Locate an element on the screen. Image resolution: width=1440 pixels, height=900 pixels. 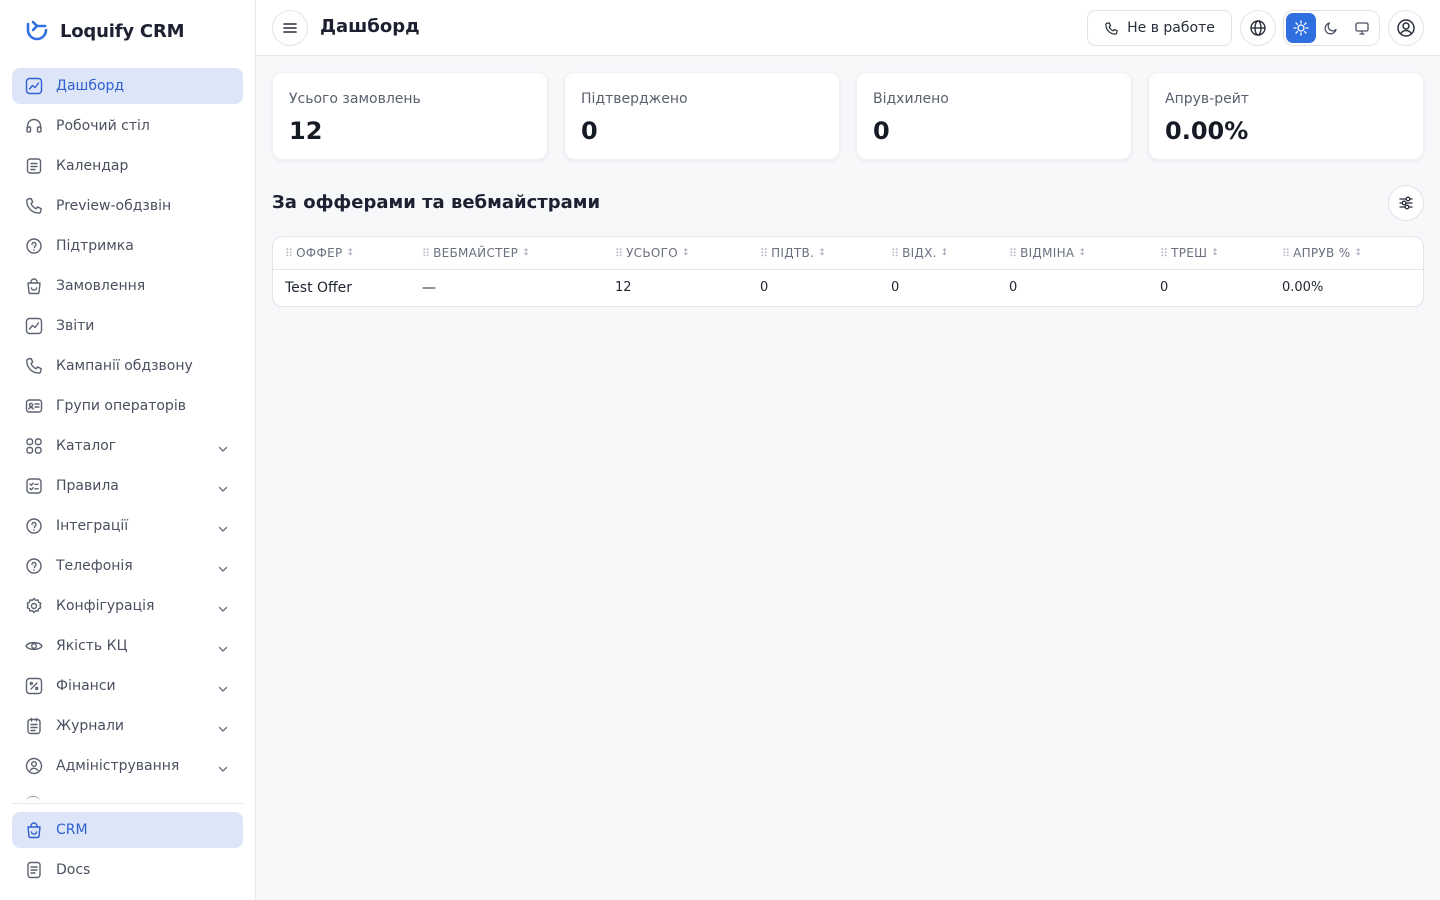
column-header-confirmed: ⠿ ПІДТВ. ↕ is located at coordinates (793, 253).